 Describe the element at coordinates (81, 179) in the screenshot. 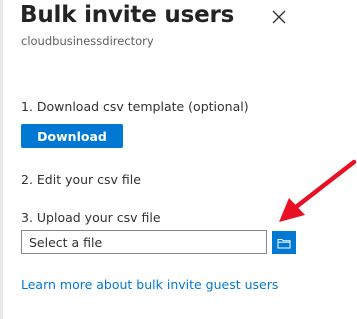

I see `step-2-label: 2. Edit your csv file` at that location.